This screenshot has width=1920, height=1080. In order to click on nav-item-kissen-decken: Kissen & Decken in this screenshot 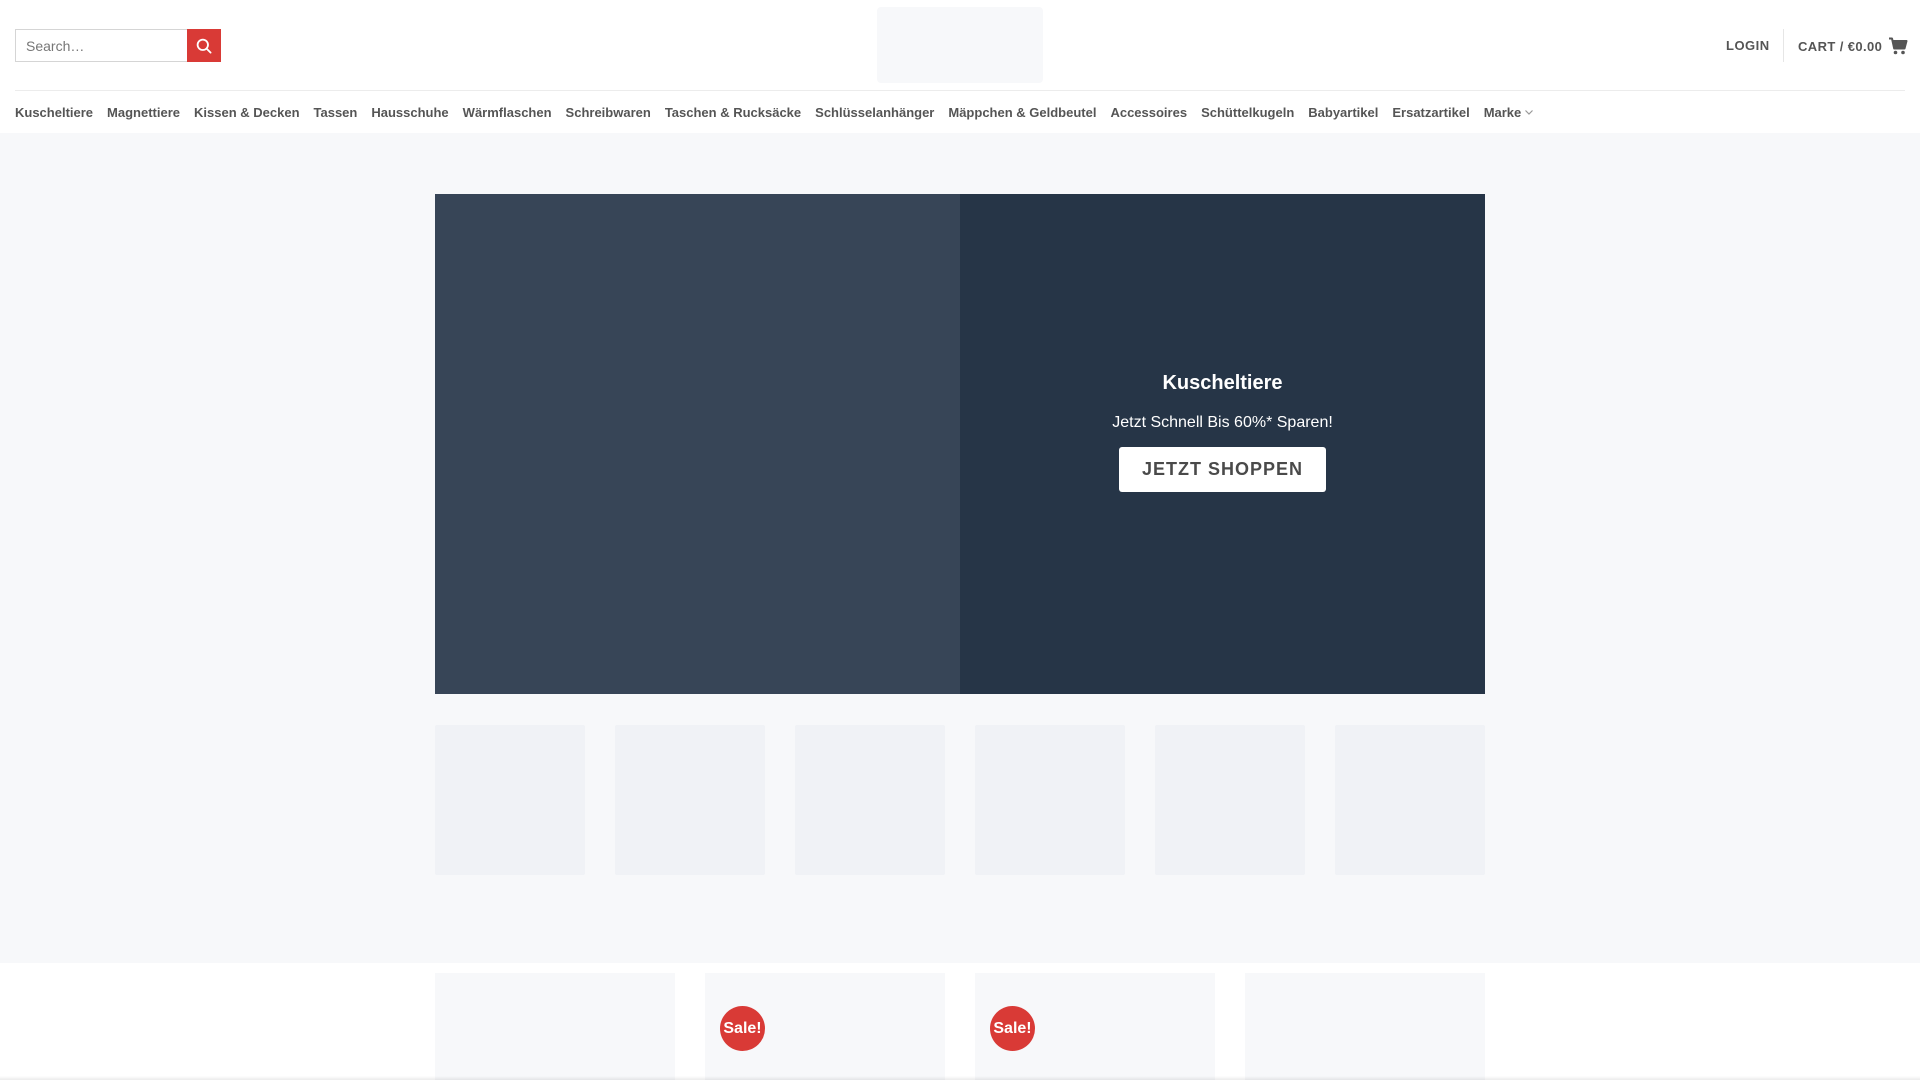, I will do `click(247, 112)`.